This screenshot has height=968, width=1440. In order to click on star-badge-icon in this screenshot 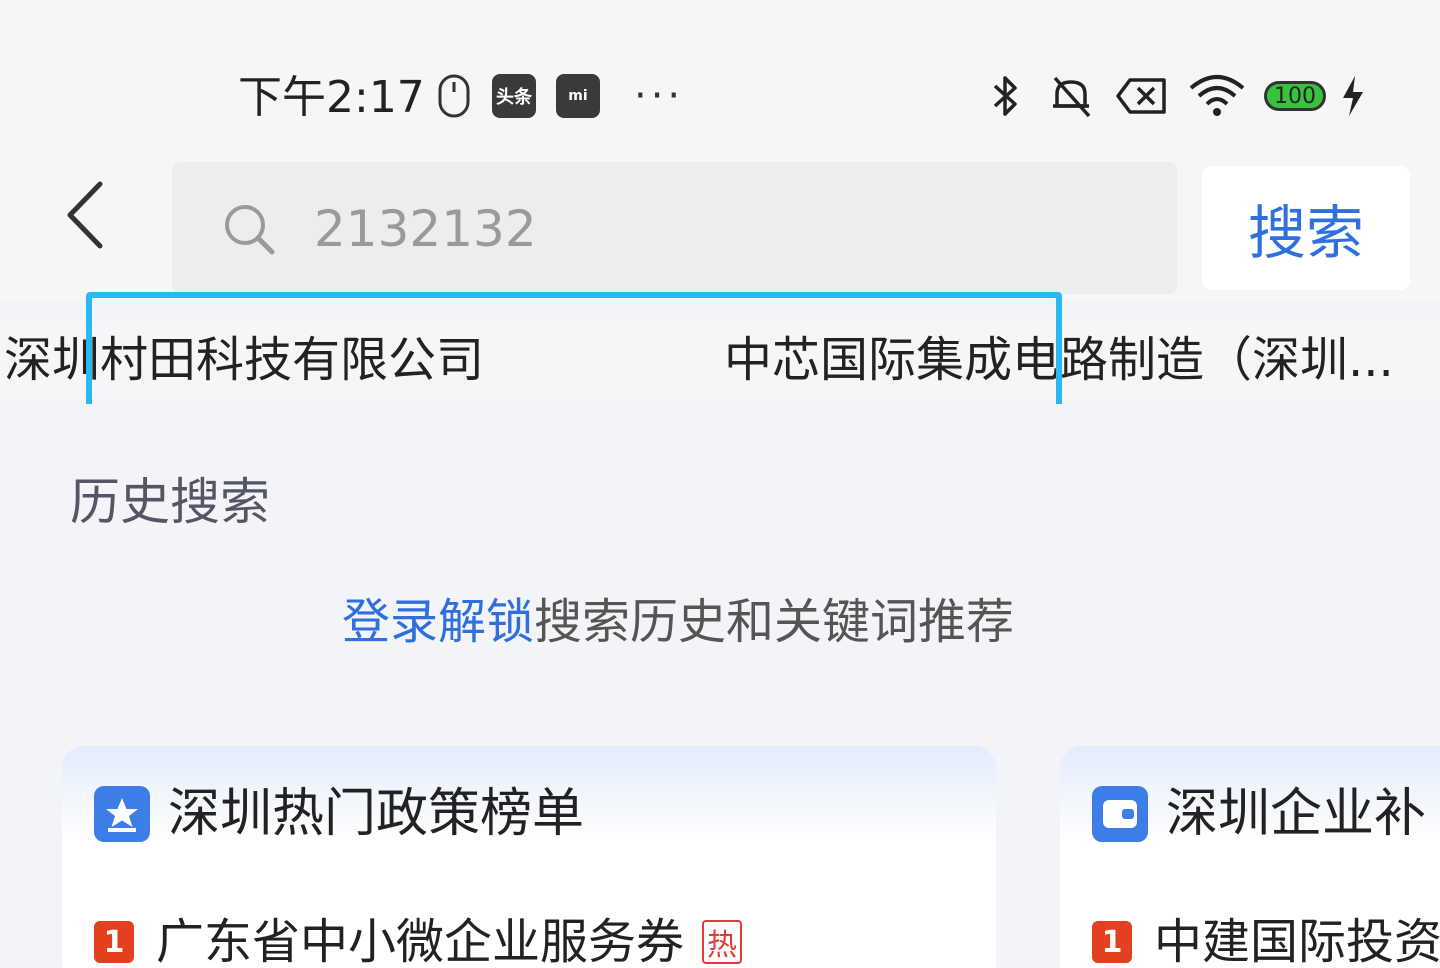, I will do `click(122, 814)`.